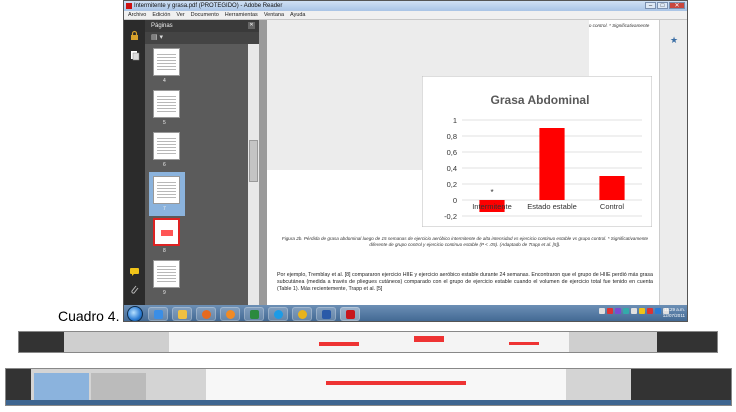 The image size is (736, 412). What do you see at coordinates (162, 26) in the screenshot?
I see `pages-panel-title: Páginas` at bounding box center [162, 26].